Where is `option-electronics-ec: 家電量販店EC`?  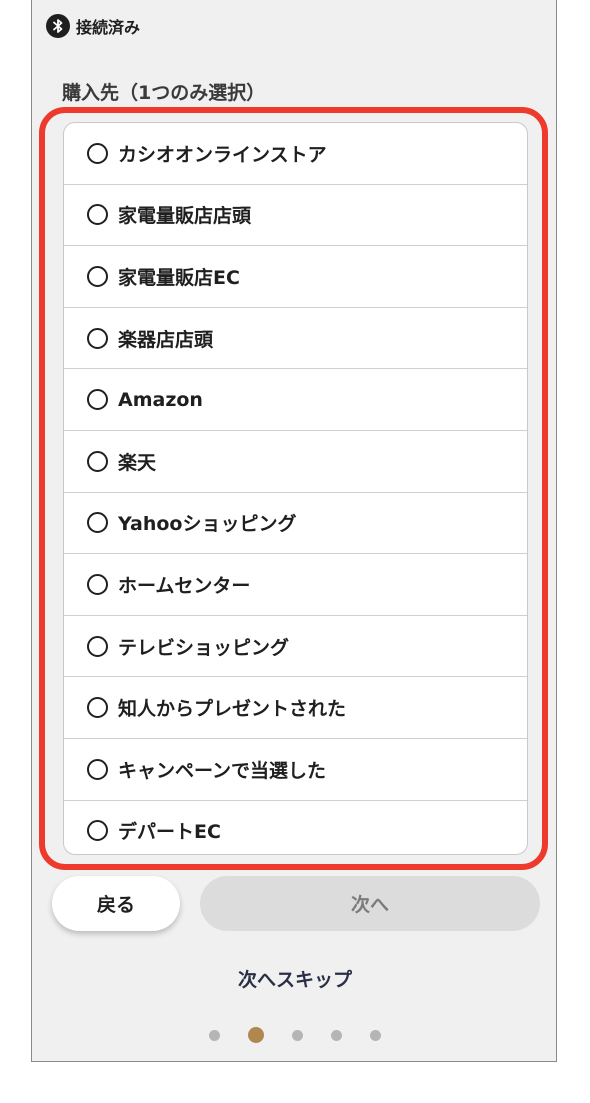 option-electronics-ec: 家電量販店EC is located at coordinates (295, 277).